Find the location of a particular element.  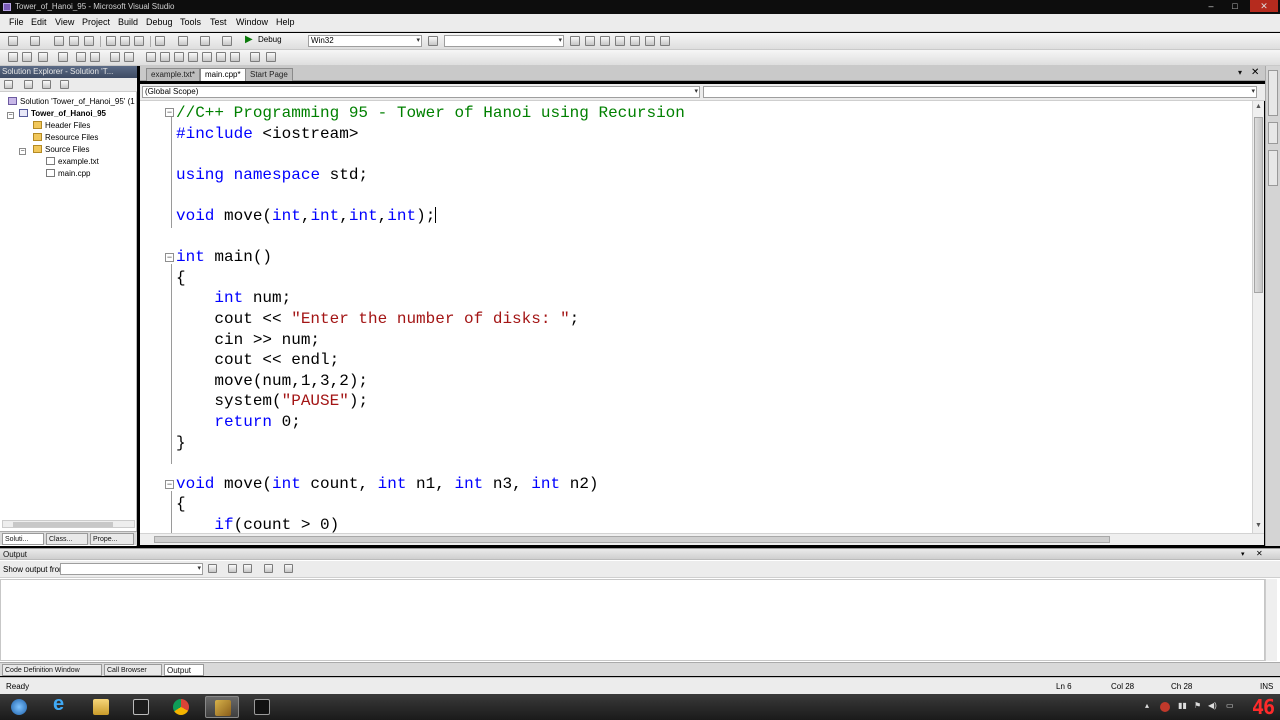

menu-window: Window is located at coordinates (252, 22).